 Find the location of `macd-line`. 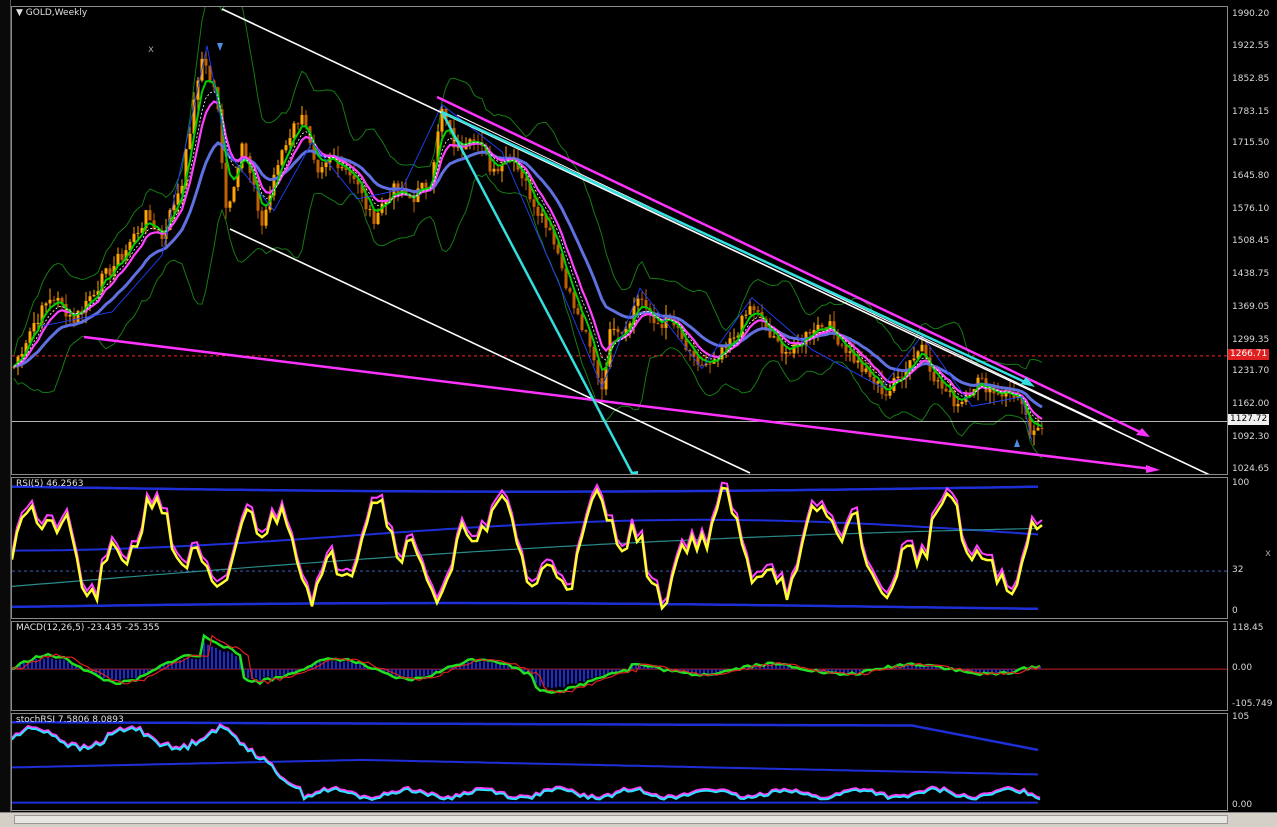

macd-line is located at coordinates (526, 663).